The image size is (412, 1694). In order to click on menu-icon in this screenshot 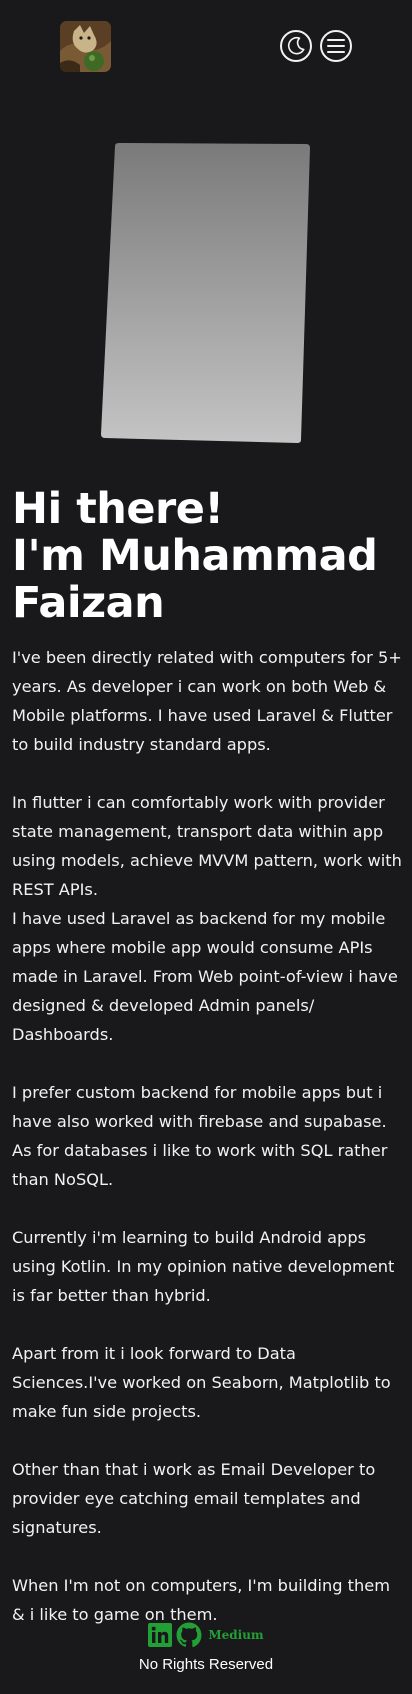, I will do `click(336, 46)`.